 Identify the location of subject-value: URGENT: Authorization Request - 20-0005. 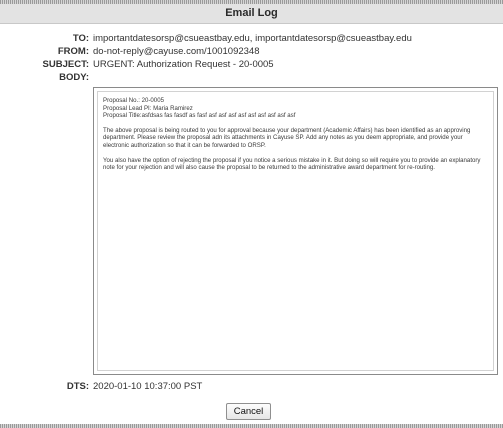
(183, 64).